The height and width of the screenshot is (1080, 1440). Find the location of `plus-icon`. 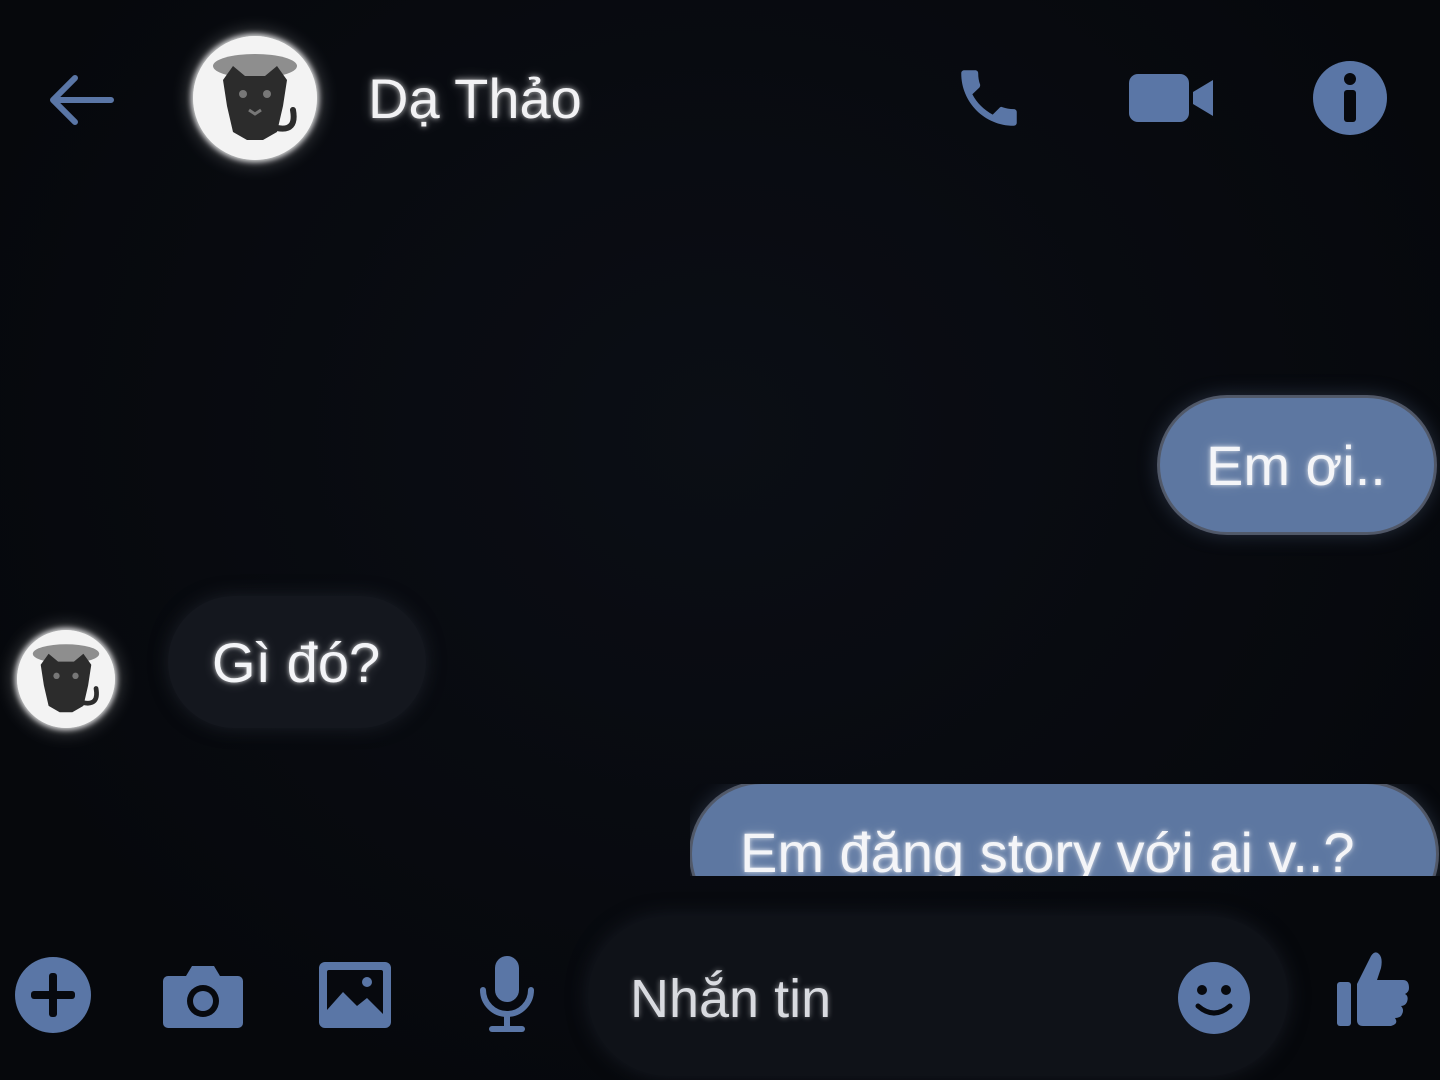

plus-icon is located at coordinates (53, 995).